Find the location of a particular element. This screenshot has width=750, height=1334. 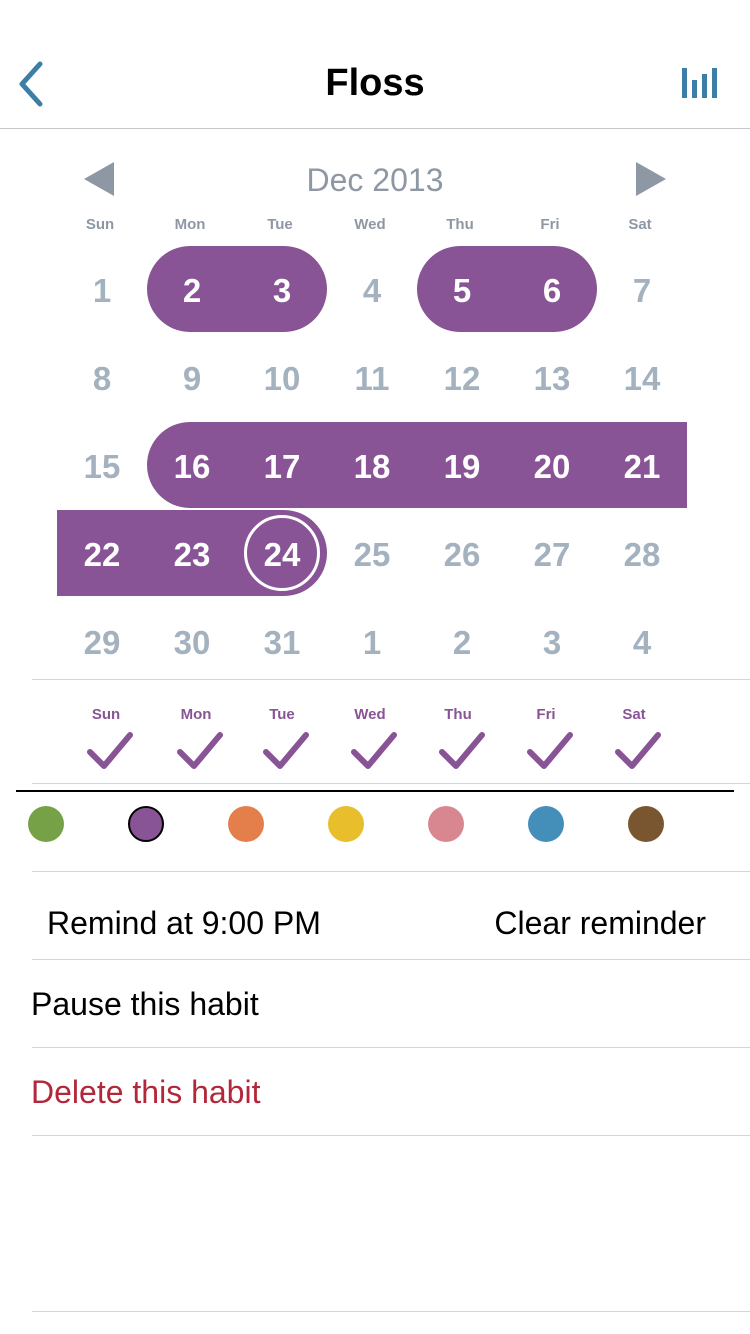

next-month-button is located at coordinates (652, 180).